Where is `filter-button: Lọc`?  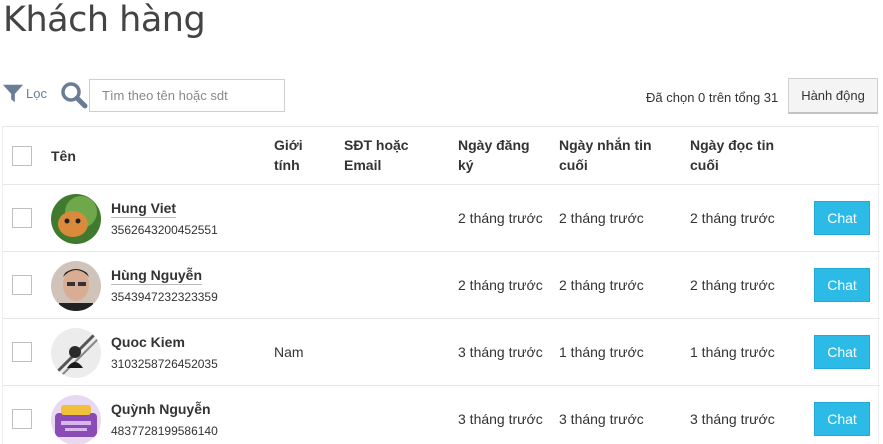 filter-button: Lọc is located at coordinates (24, 93).